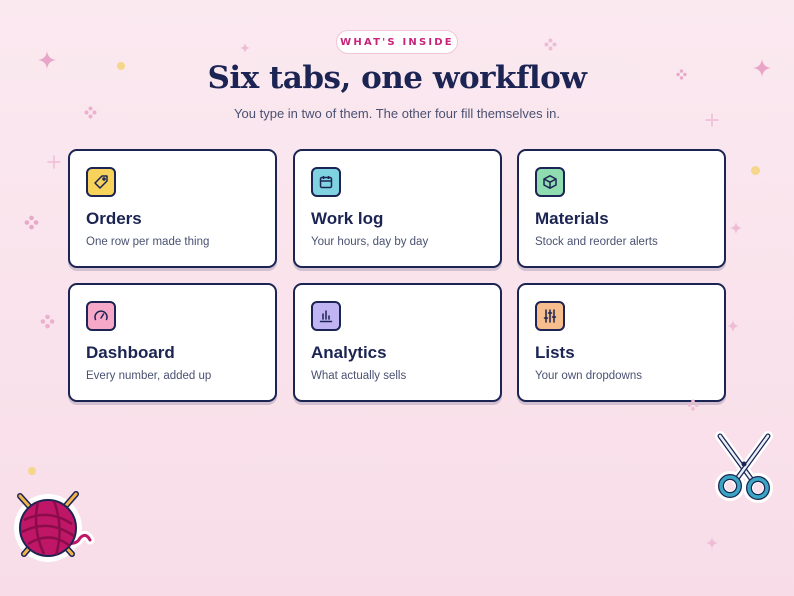  I want to click on card-title: Analytics, so click(349, 352).